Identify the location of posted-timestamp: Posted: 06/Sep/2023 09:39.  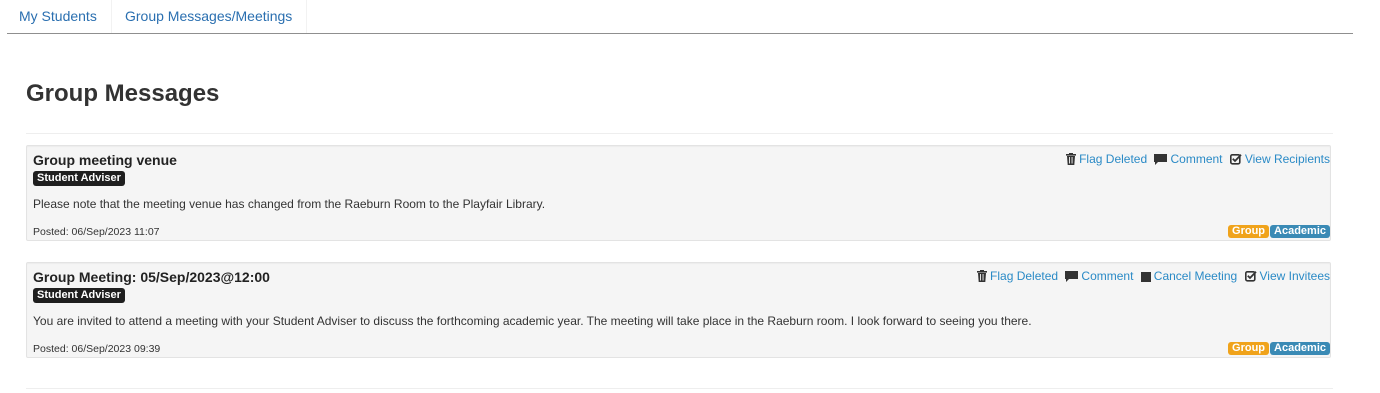
(97, 349).